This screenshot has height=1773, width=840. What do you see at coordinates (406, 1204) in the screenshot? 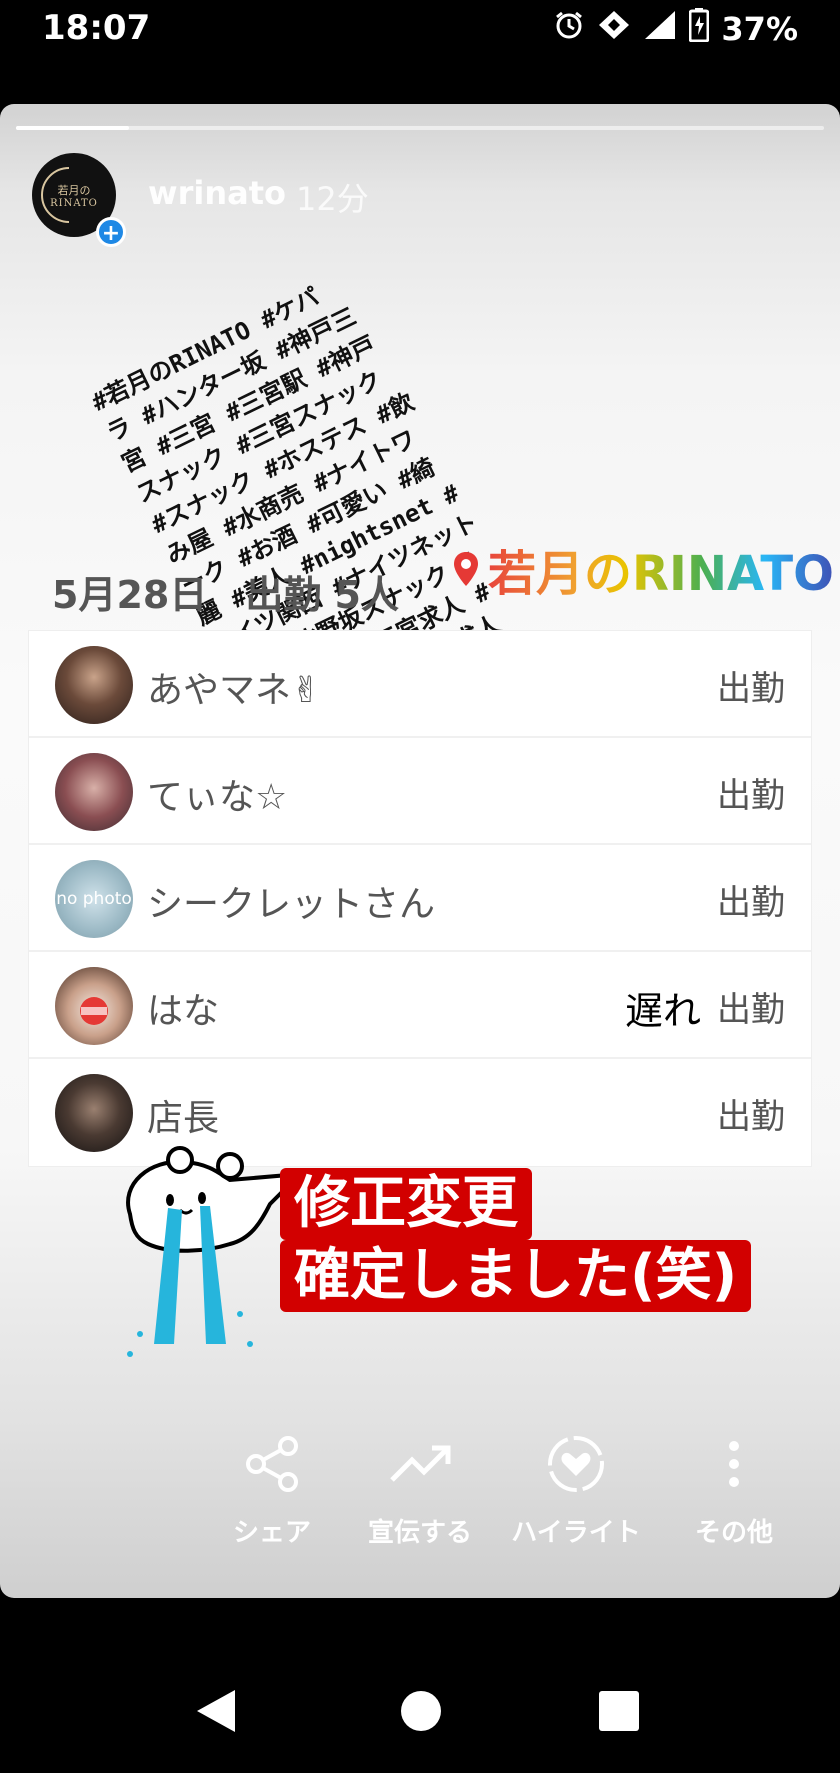
I see `banner-line-1: 修正変更` at bounding box center [406, 1204].